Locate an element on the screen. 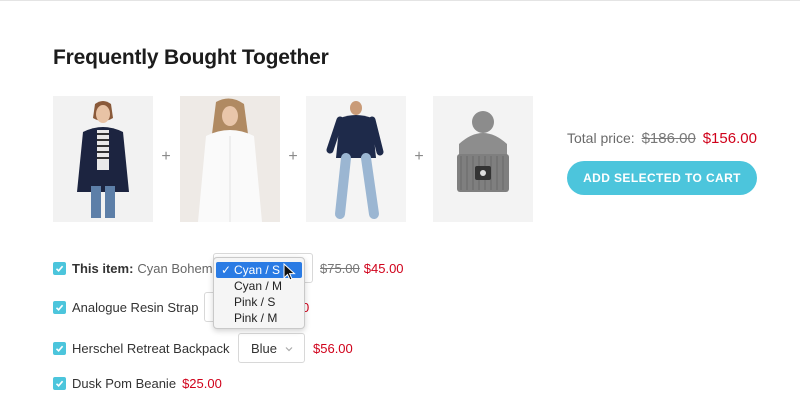  item-row-analogue-resin-strap: Analogue Resin Strap is located at coordinates (125, 307).